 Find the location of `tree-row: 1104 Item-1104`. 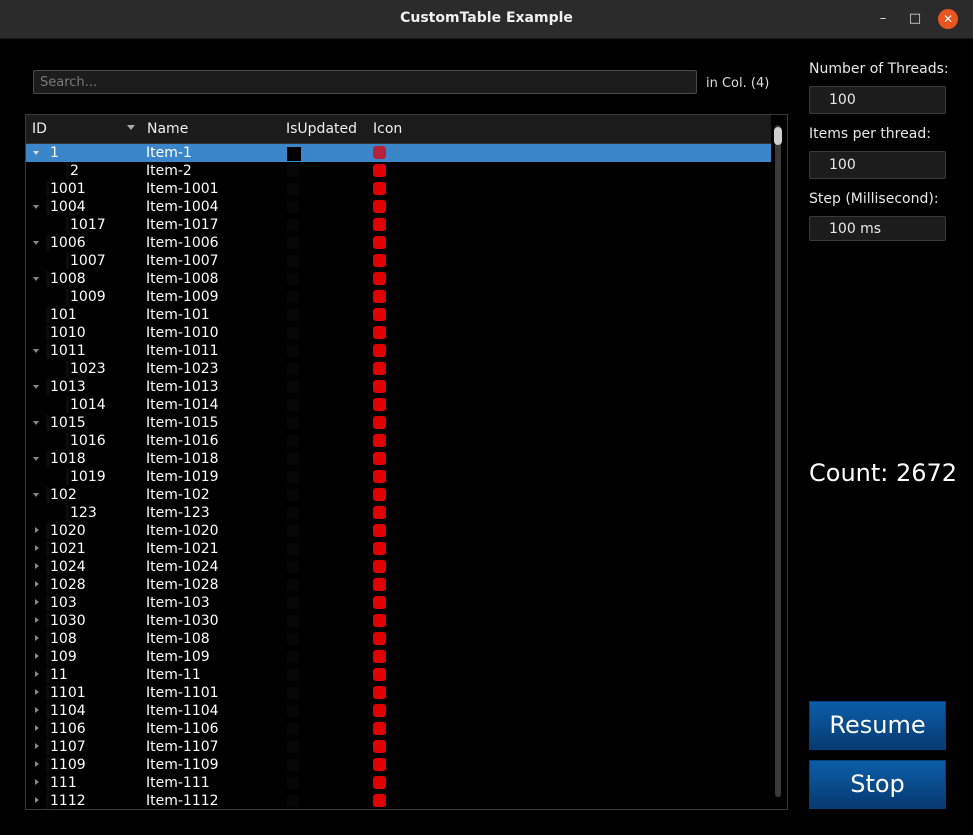

tree-row: 1104 Item-1104 is located at coordinates (398, 711).